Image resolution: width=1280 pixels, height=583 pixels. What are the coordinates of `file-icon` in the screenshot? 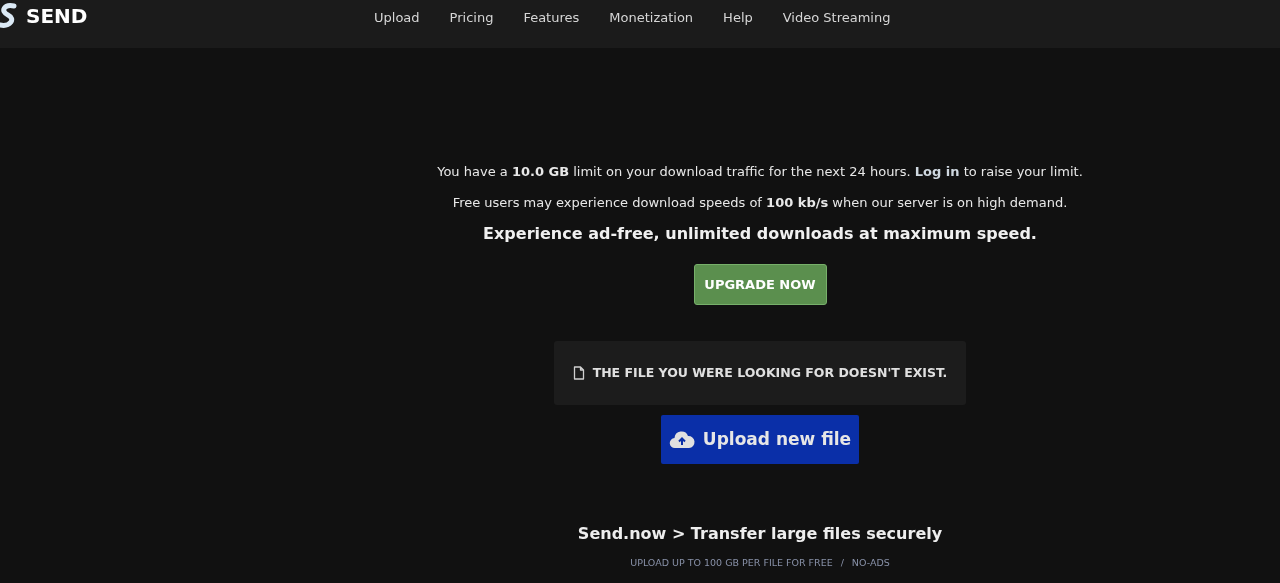 It's located at (578, 373).